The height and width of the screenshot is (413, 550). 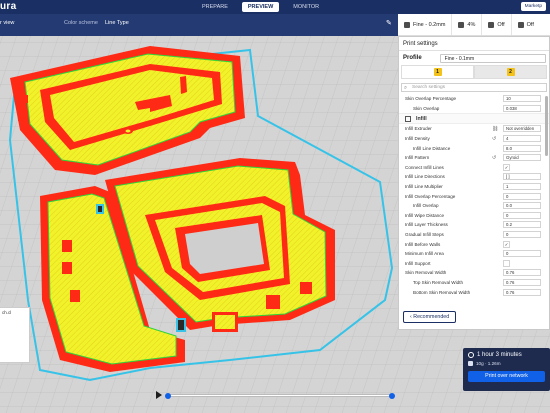 I want to click on top-bar: ura PREPARE PREVIEW MONITOR Marketp, so click(x=275, y=7).